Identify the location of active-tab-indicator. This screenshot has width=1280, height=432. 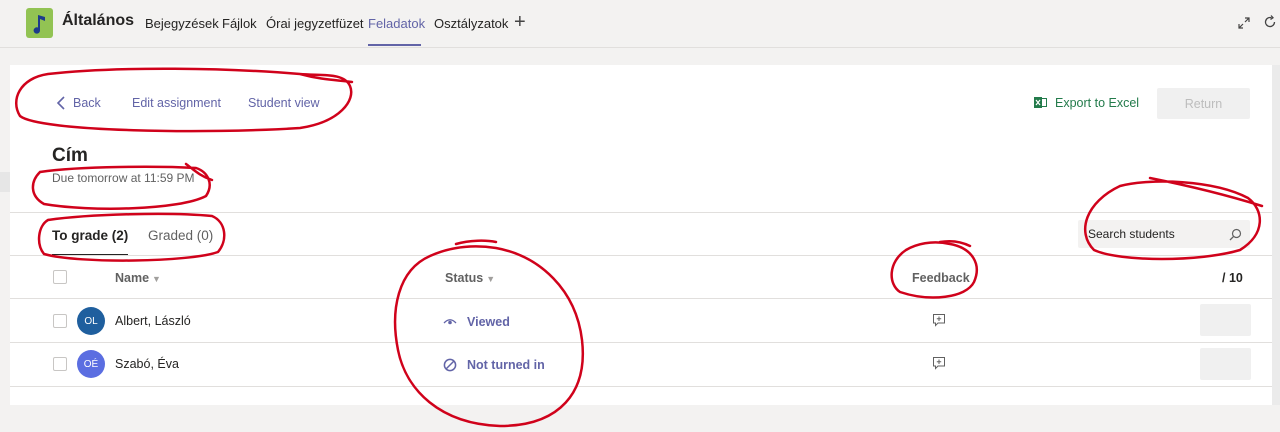
(394, 45).